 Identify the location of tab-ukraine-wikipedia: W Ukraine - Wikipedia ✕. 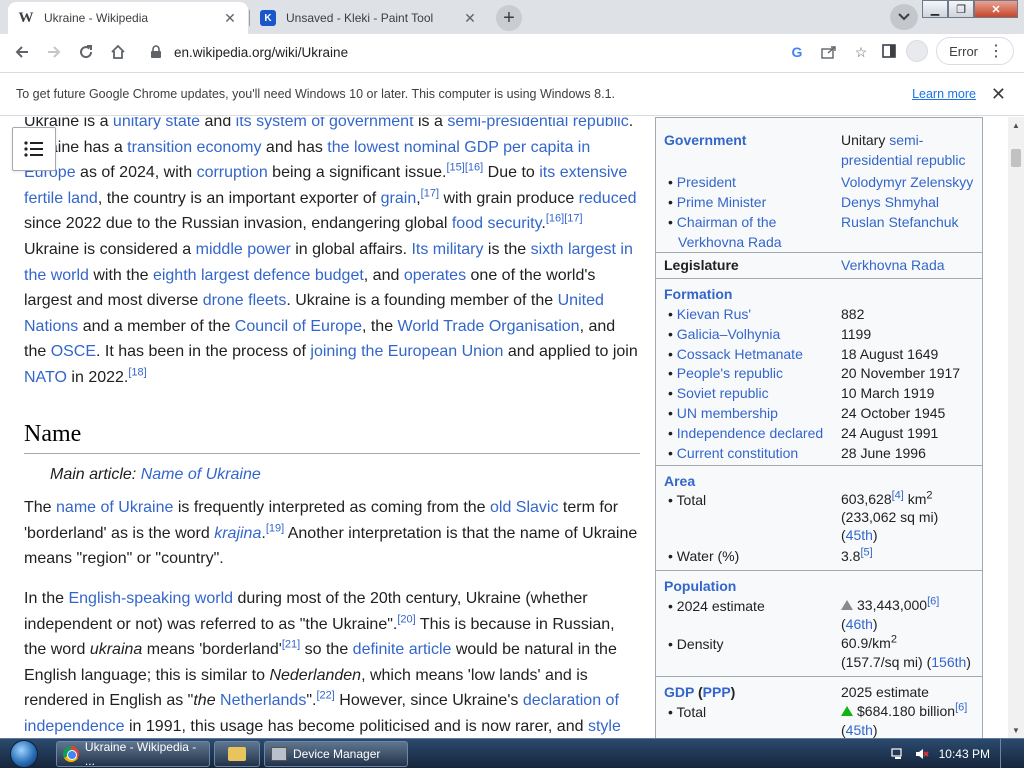
(128, 18).